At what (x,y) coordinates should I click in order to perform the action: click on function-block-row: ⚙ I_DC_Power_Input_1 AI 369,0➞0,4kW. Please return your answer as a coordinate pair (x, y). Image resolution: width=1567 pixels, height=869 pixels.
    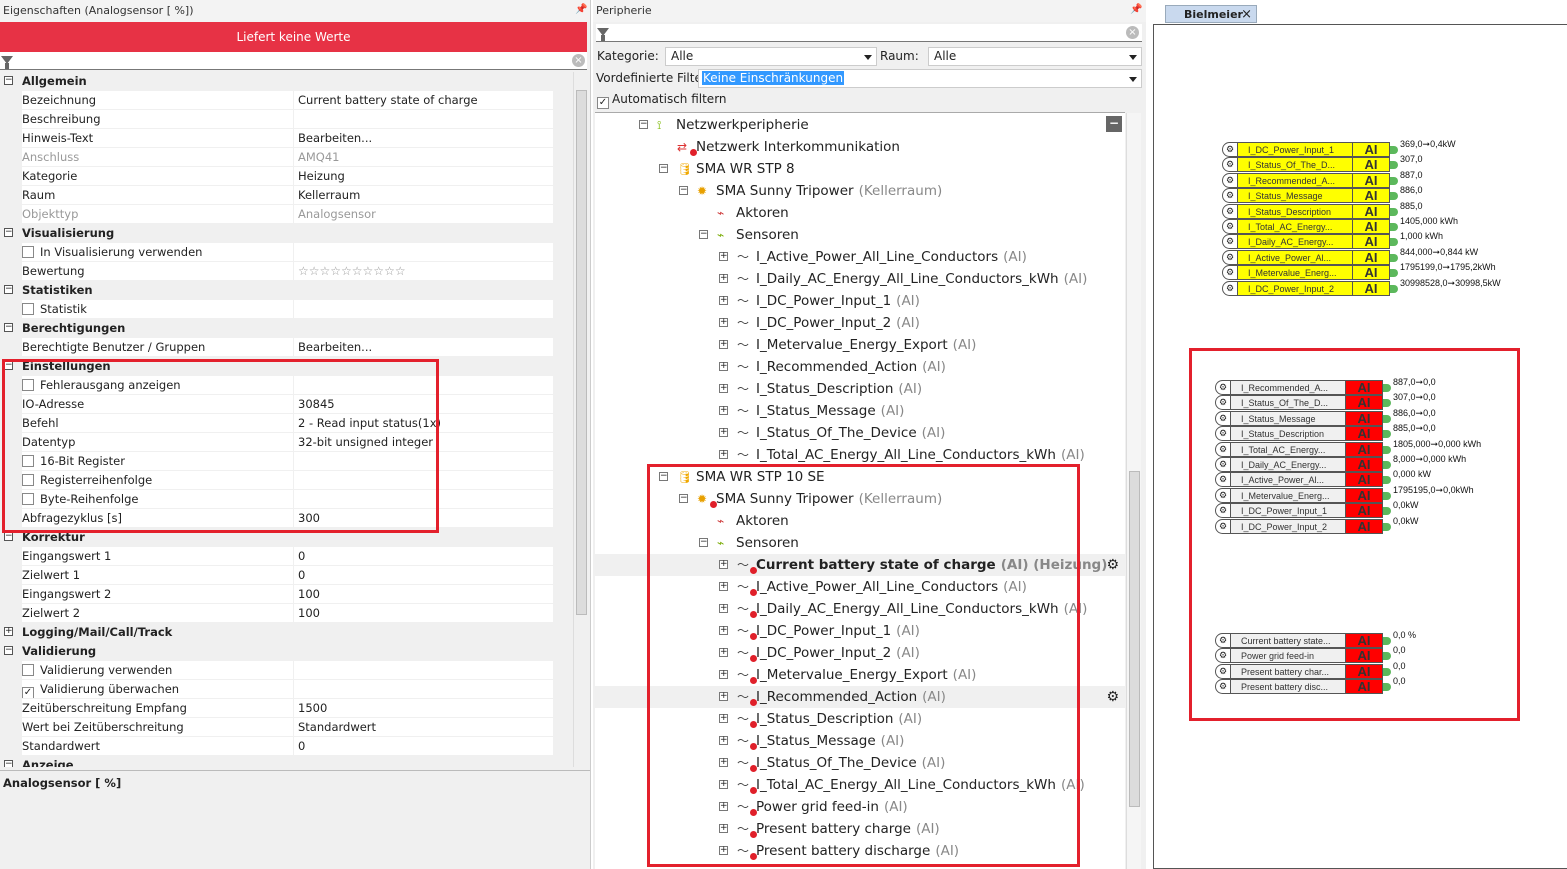
    Looking at the image, I should click on (1352, 148).